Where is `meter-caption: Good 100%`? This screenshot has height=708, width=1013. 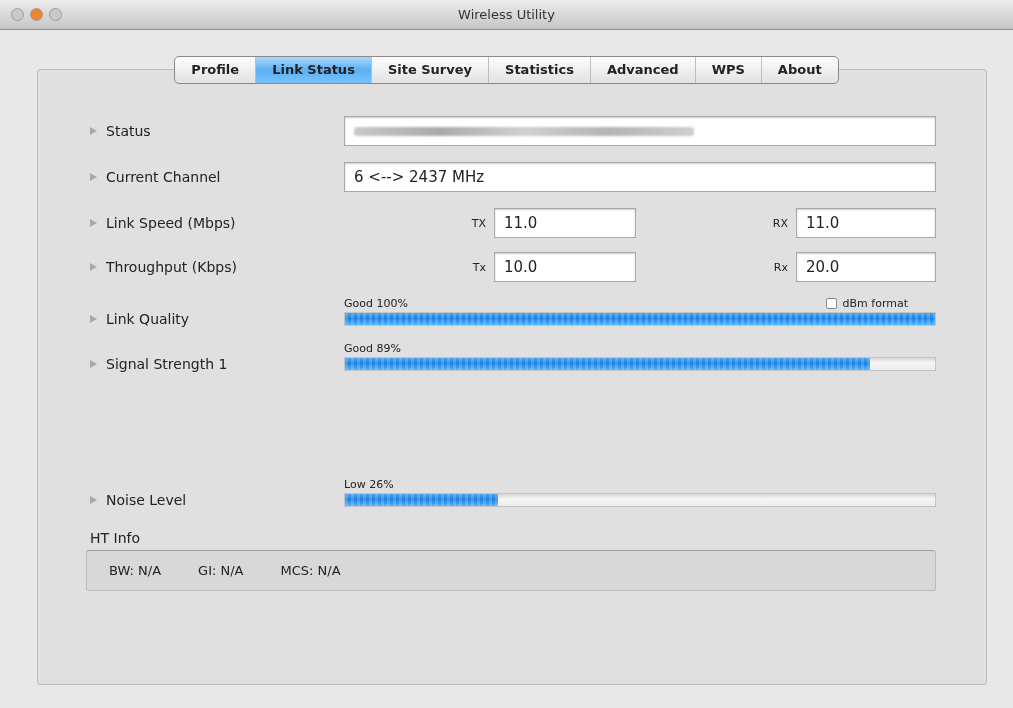 meter-caption: Good 100% is located at coordinates (376, 303).